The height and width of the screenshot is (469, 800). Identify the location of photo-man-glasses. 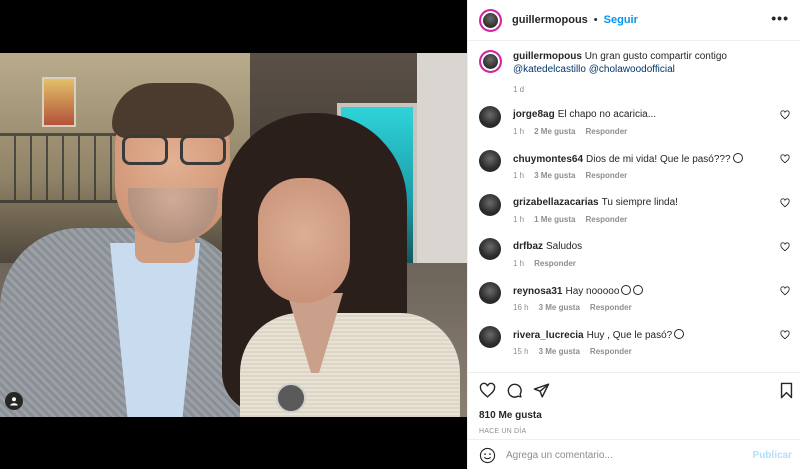
(174, 151).